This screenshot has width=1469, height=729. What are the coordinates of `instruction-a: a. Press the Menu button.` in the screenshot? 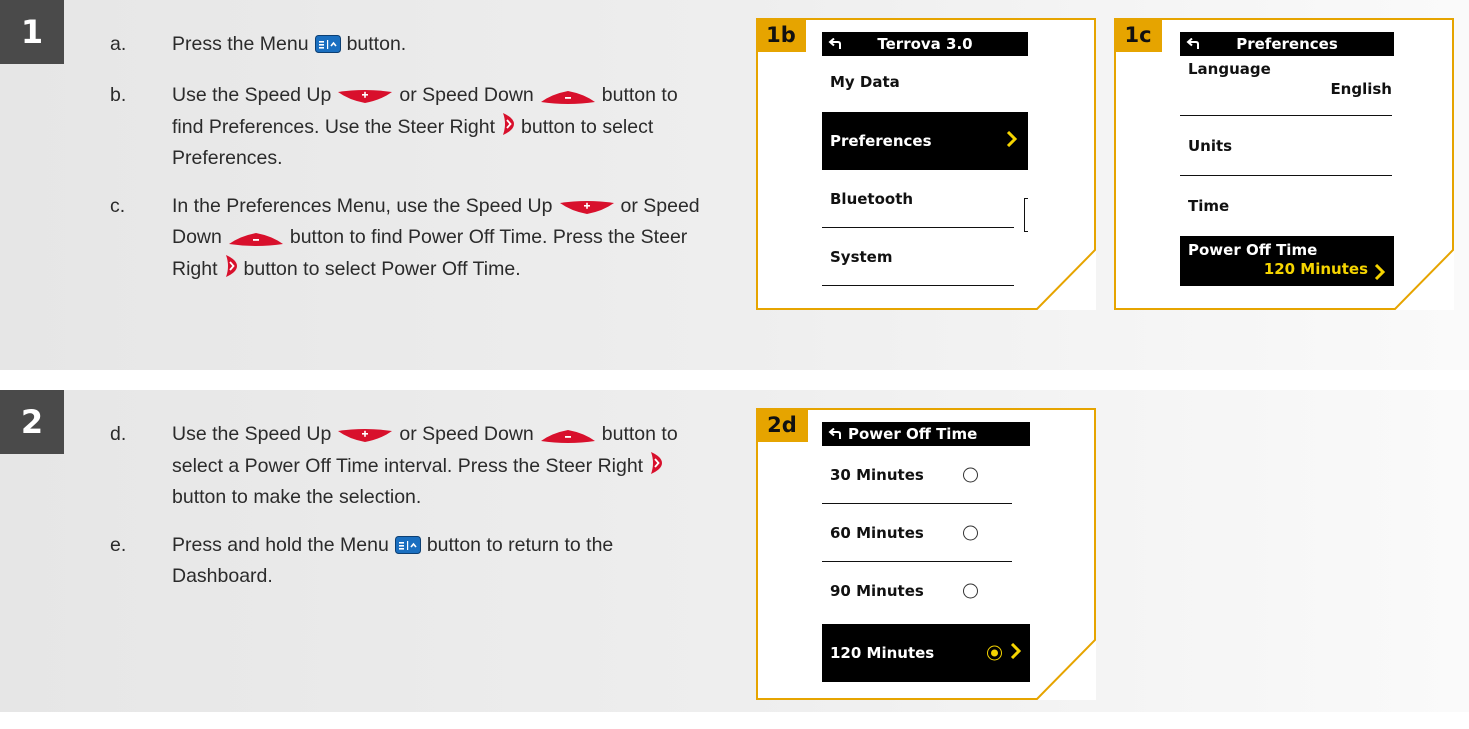 It's located at (410, 45).